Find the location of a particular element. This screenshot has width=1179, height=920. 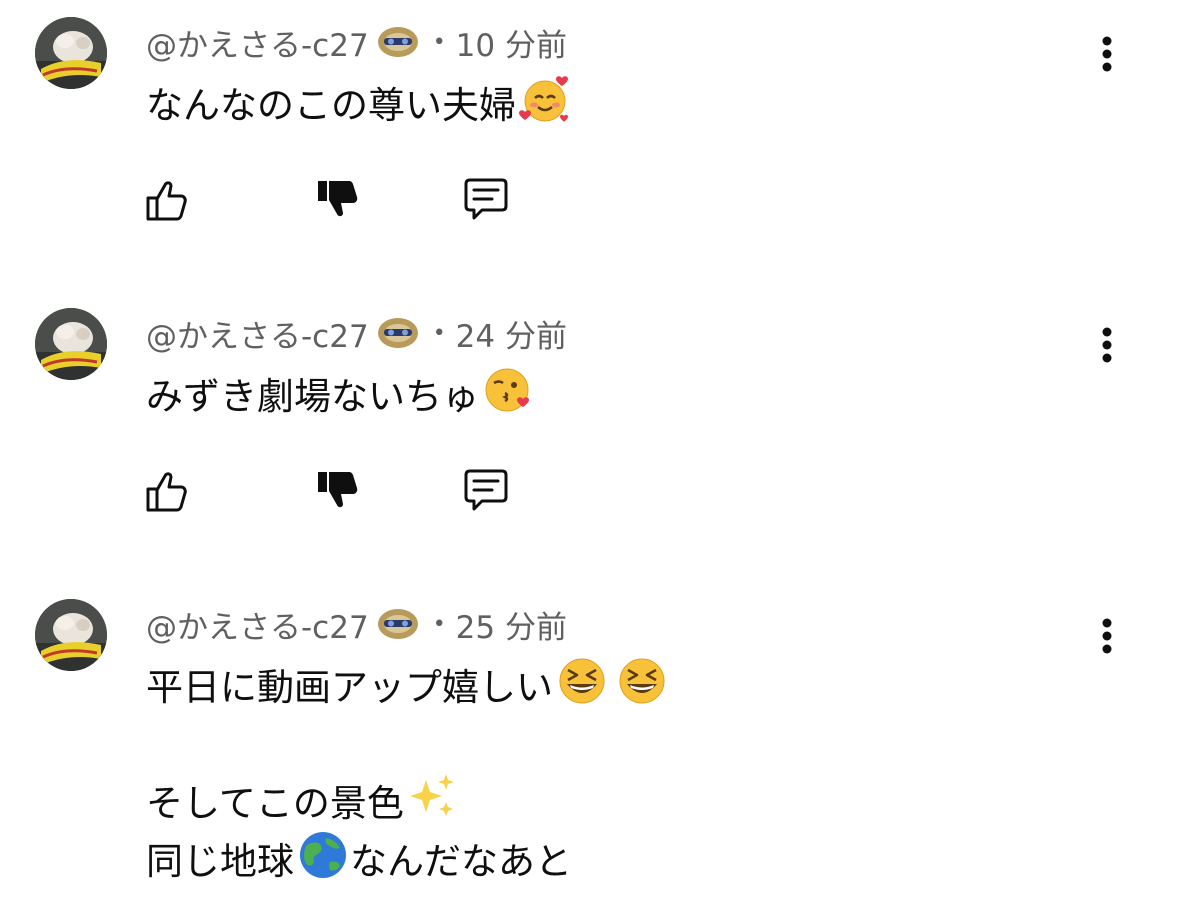

comment-timestamp: 25 分前 is located at coordinates (511, 624).